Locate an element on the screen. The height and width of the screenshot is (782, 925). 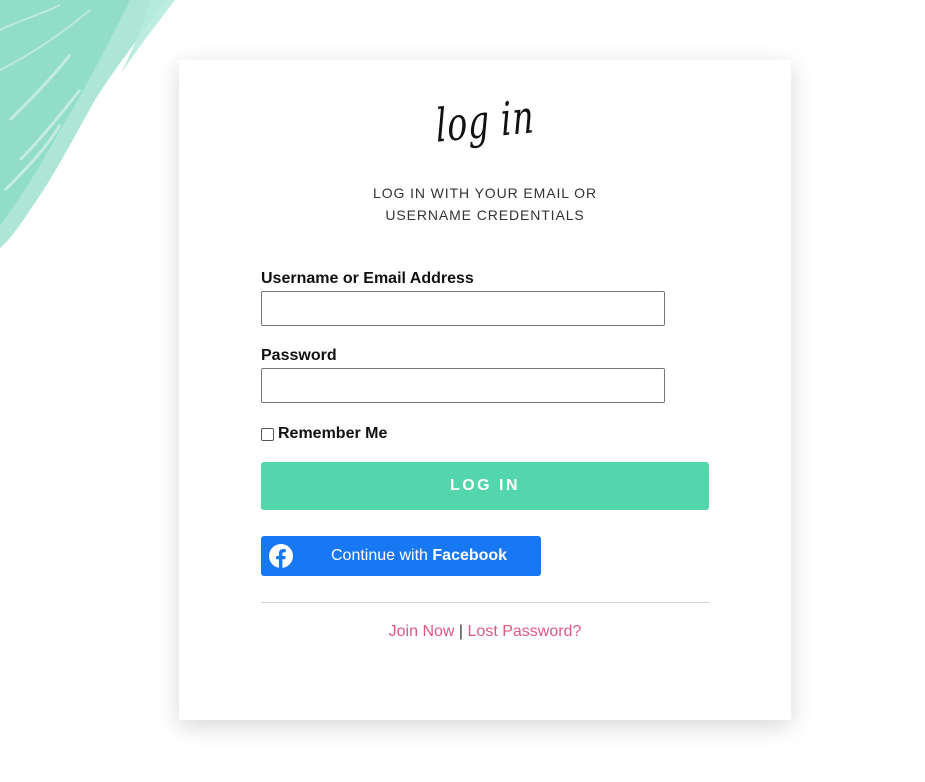
login-button: LOG IN is located at coordinates (485, 486).